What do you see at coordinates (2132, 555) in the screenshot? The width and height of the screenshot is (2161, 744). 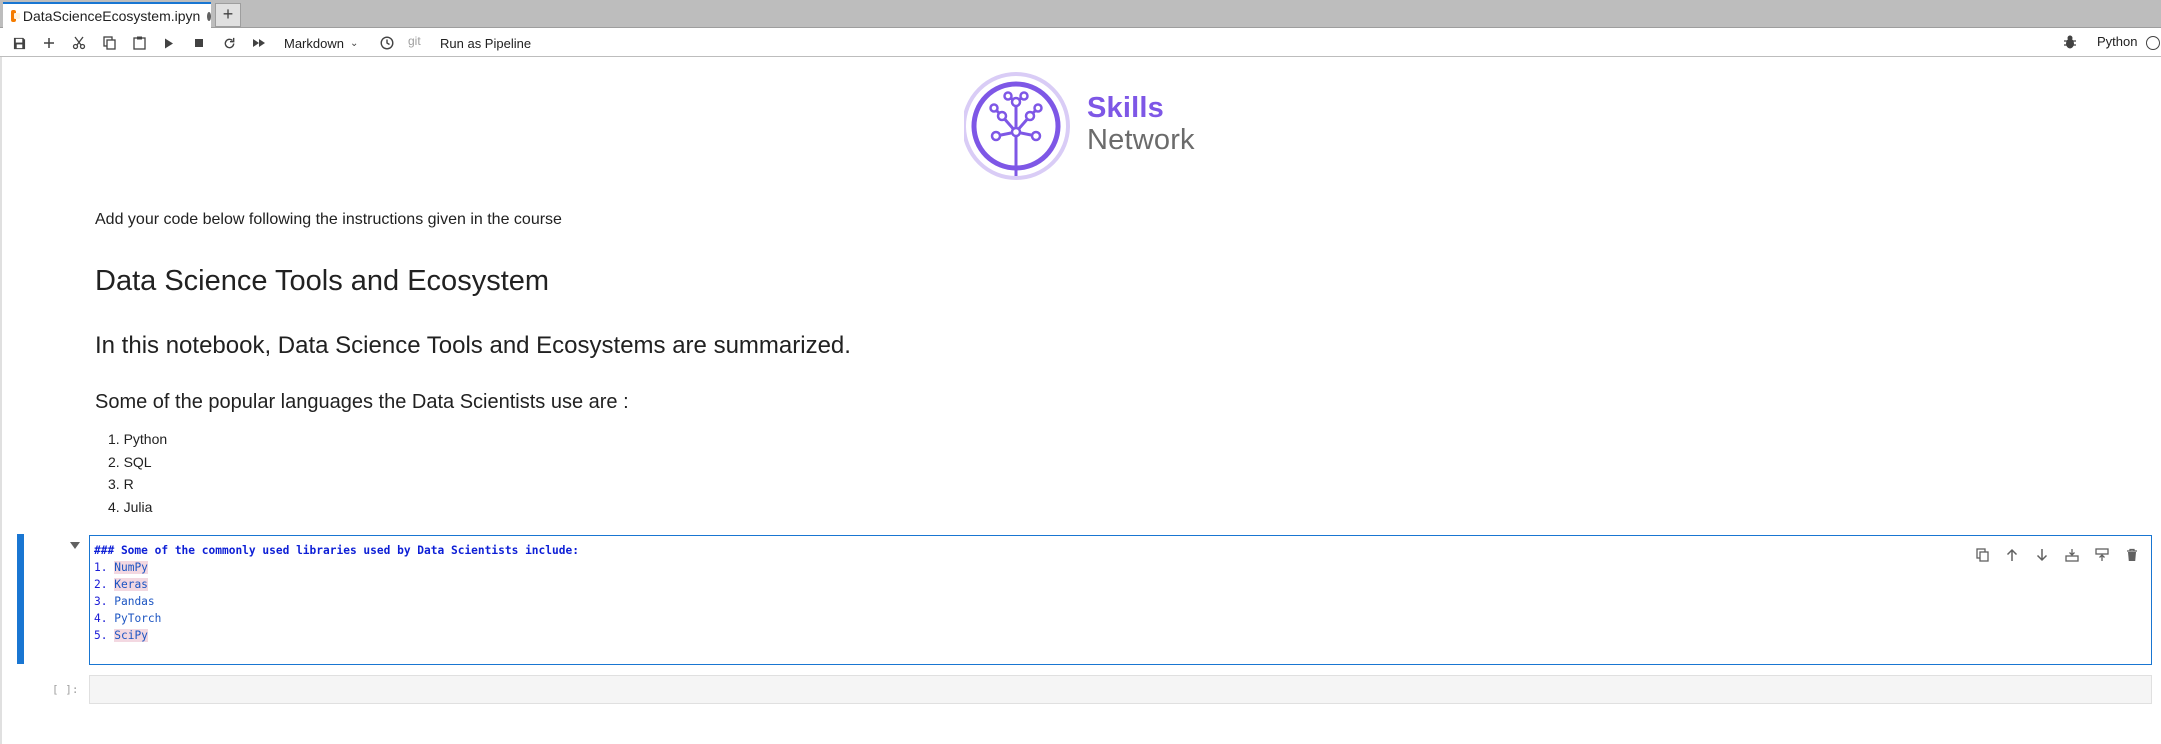 I see `trash-icon` at bounding box center [2132, 555].